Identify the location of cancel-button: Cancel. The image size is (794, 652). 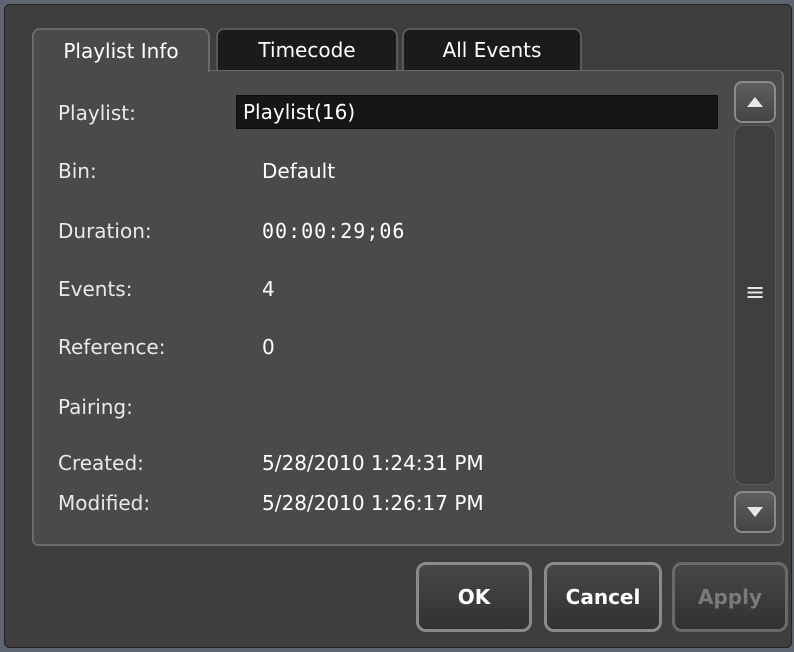
(603, 597).